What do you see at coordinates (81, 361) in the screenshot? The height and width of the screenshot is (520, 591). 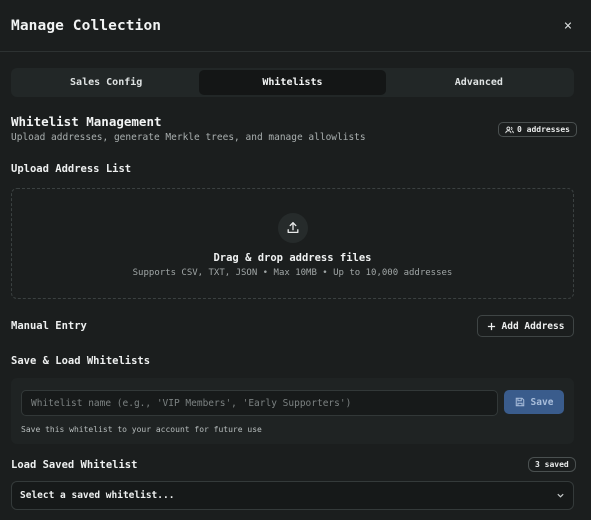 I see `save-load-label: Save & Load Whitelists` at bounding box center [81, 361].